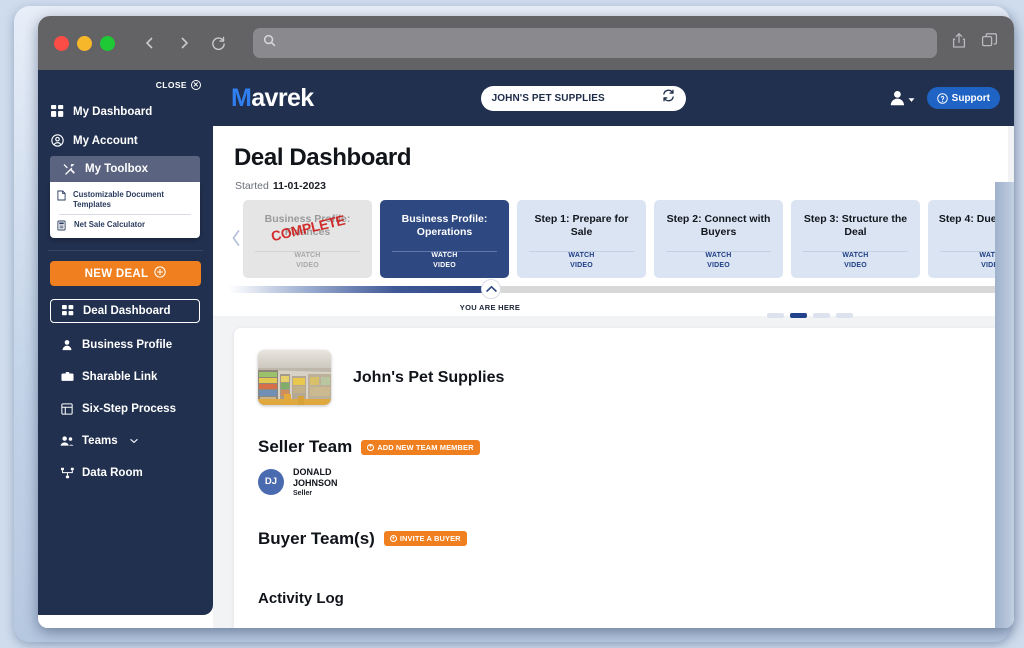 The height and width of the screenshot is (648, 1024). Describe the element at coordinates (668, 98) in the screenshot. I see `switch-deal-icon` at that location.